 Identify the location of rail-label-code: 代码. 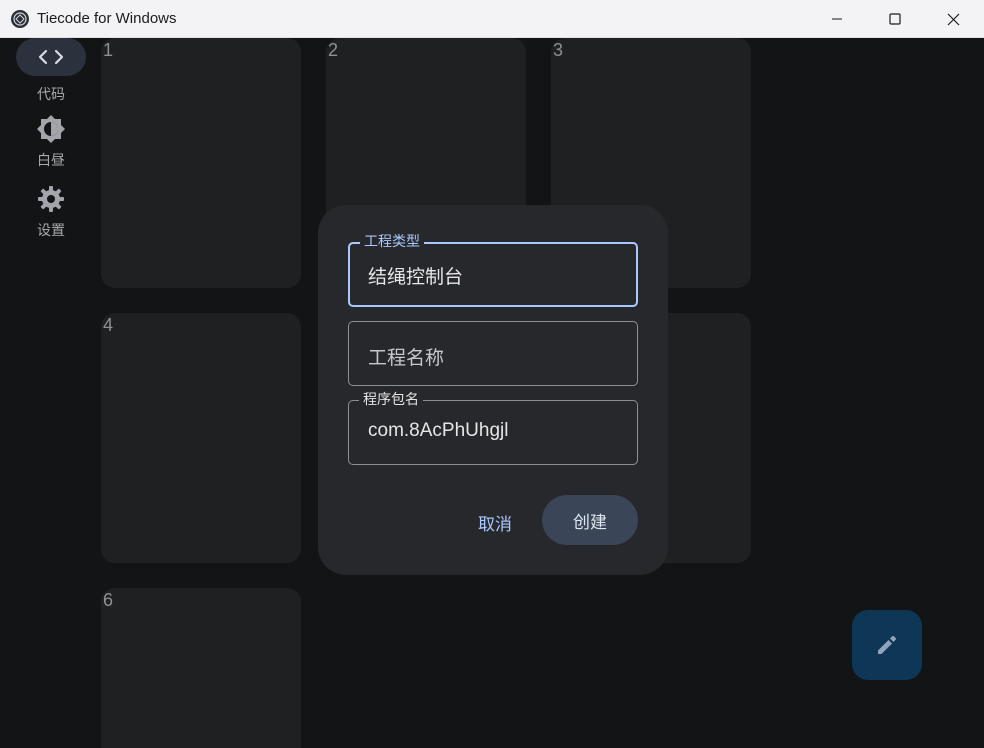
(51, 95).